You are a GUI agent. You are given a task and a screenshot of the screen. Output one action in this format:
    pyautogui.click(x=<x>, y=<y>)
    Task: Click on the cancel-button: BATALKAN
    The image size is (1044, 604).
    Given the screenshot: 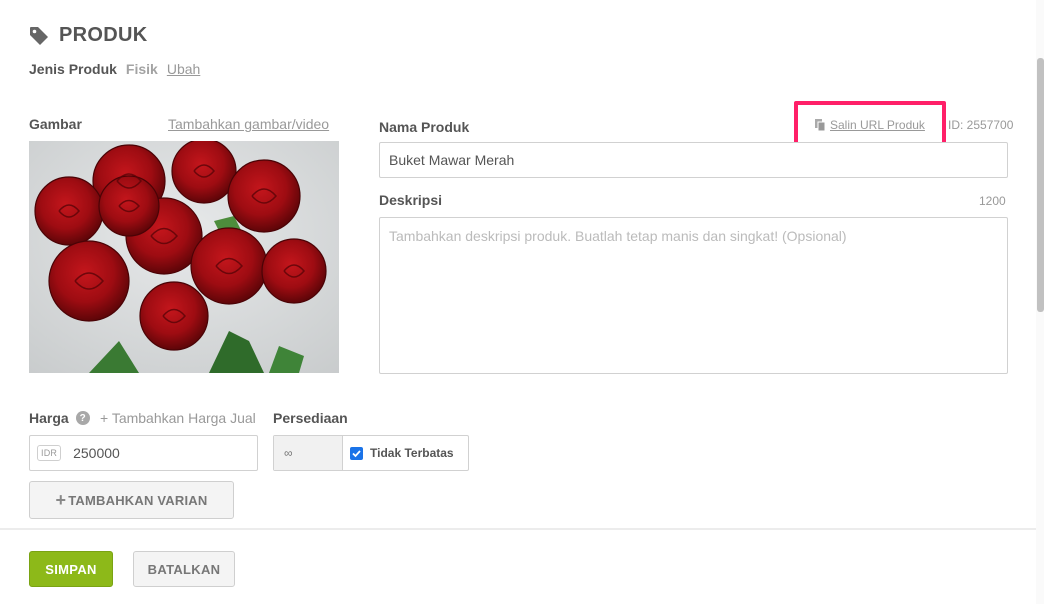 What is the action you would take?
    pyautogui.click(x=184, y=569)
    